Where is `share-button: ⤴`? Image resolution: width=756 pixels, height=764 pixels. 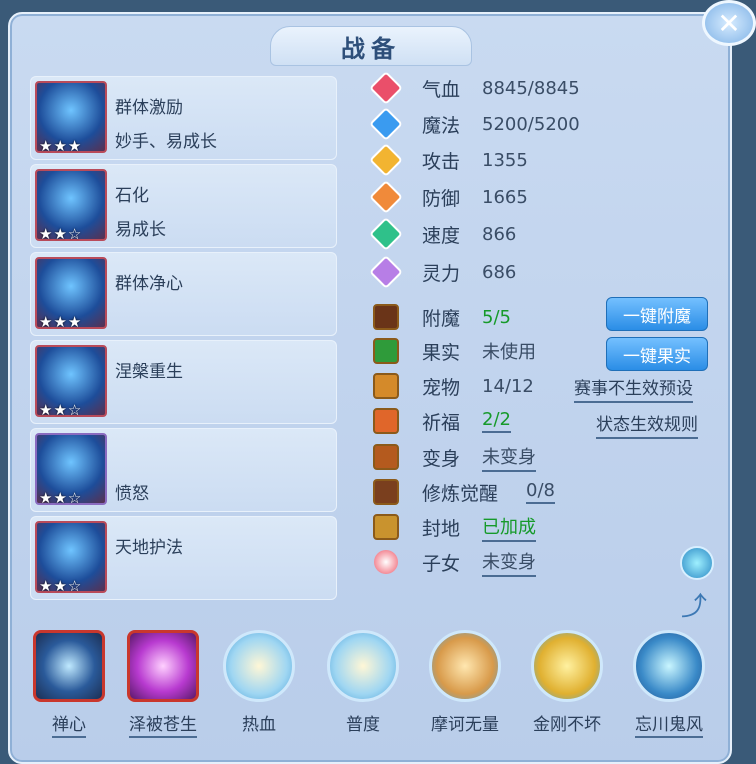
share-button: ⤴ is located at coordinates (694, 604).